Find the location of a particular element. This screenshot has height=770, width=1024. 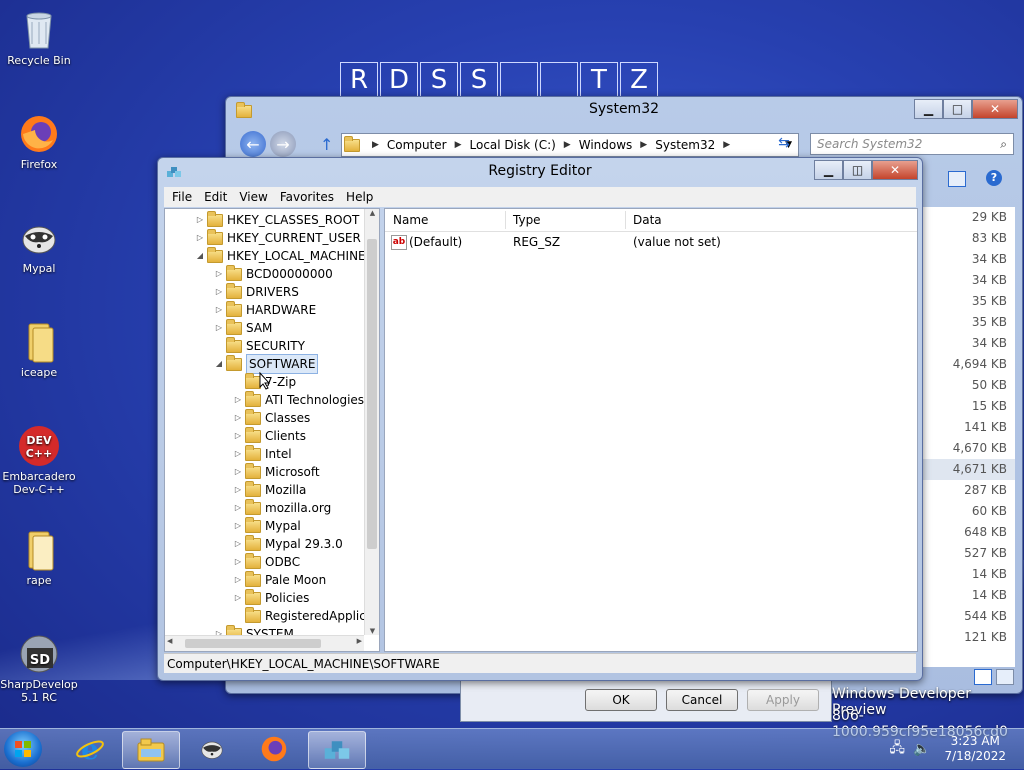

taskbar-firefox is located at coordinates (274, 749).